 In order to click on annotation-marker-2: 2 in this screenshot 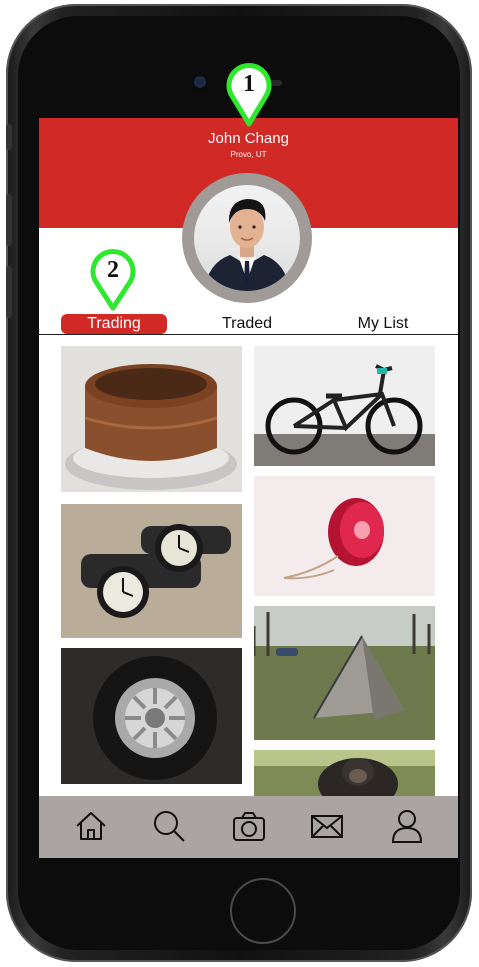, I will do `click(113, 280)`.